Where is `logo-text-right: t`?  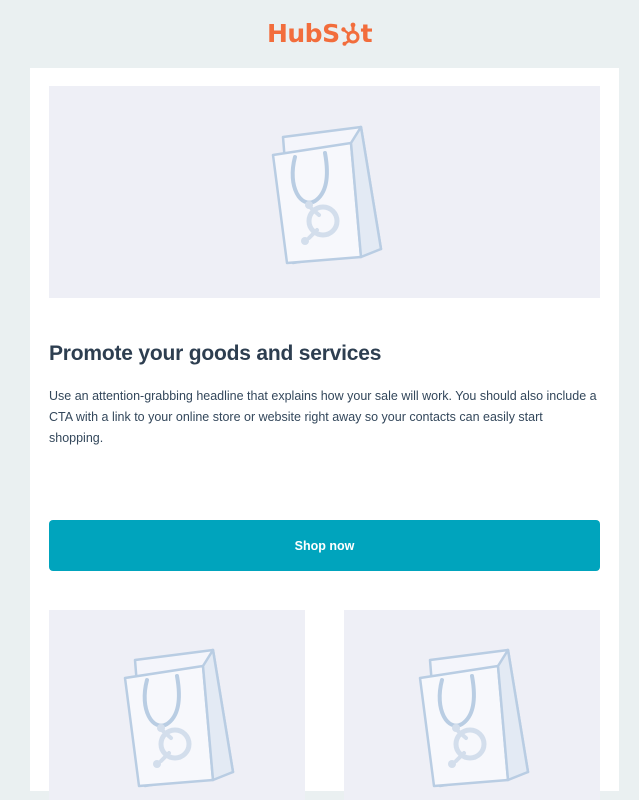
logo-text-right: t is located at coordinates (366, 33).